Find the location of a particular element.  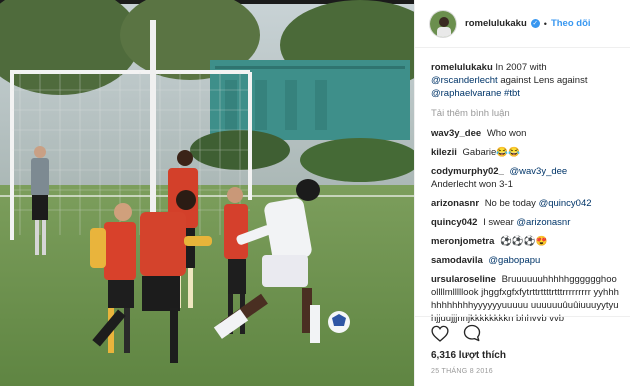

comment-item: samodavila @gabopapu is located at coordinates (526, 260).